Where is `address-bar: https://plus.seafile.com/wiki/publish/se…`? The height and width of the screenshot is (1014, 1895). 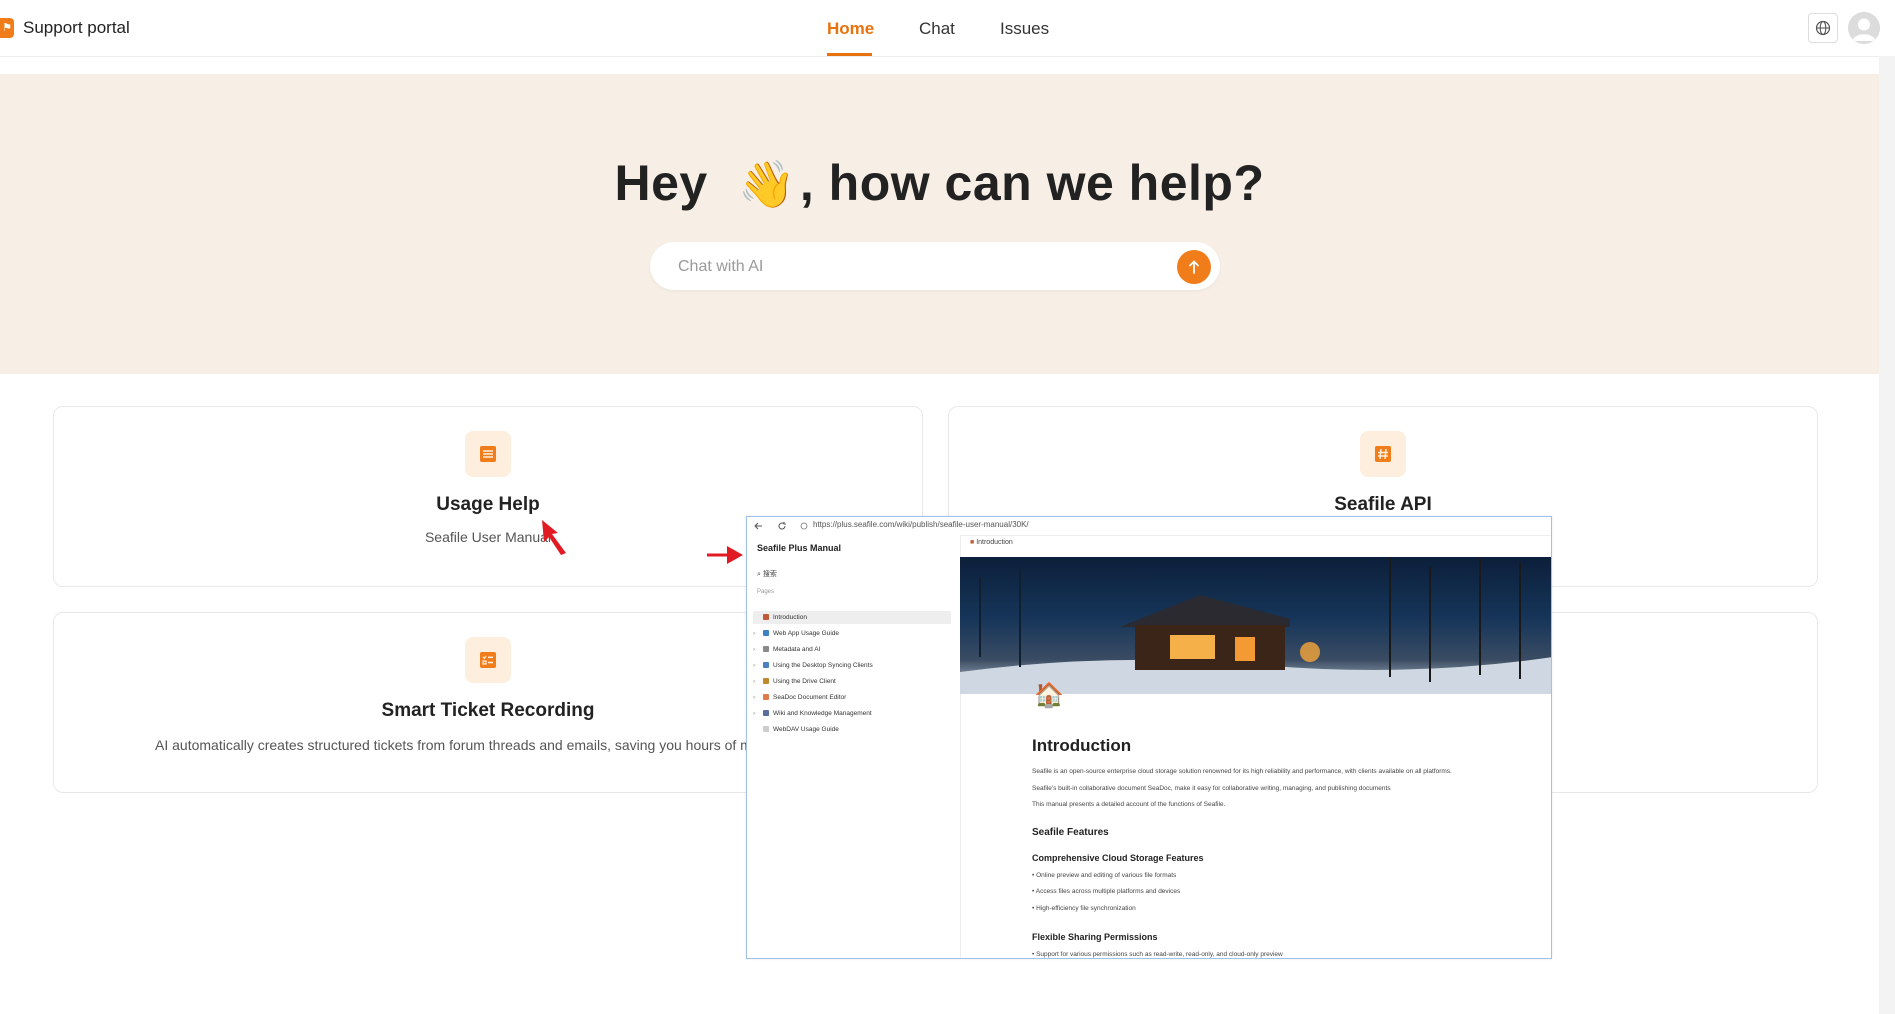
address-bar: https://plus.seafile.com/wiki/publish/se… is located at coordinates (921, 524).